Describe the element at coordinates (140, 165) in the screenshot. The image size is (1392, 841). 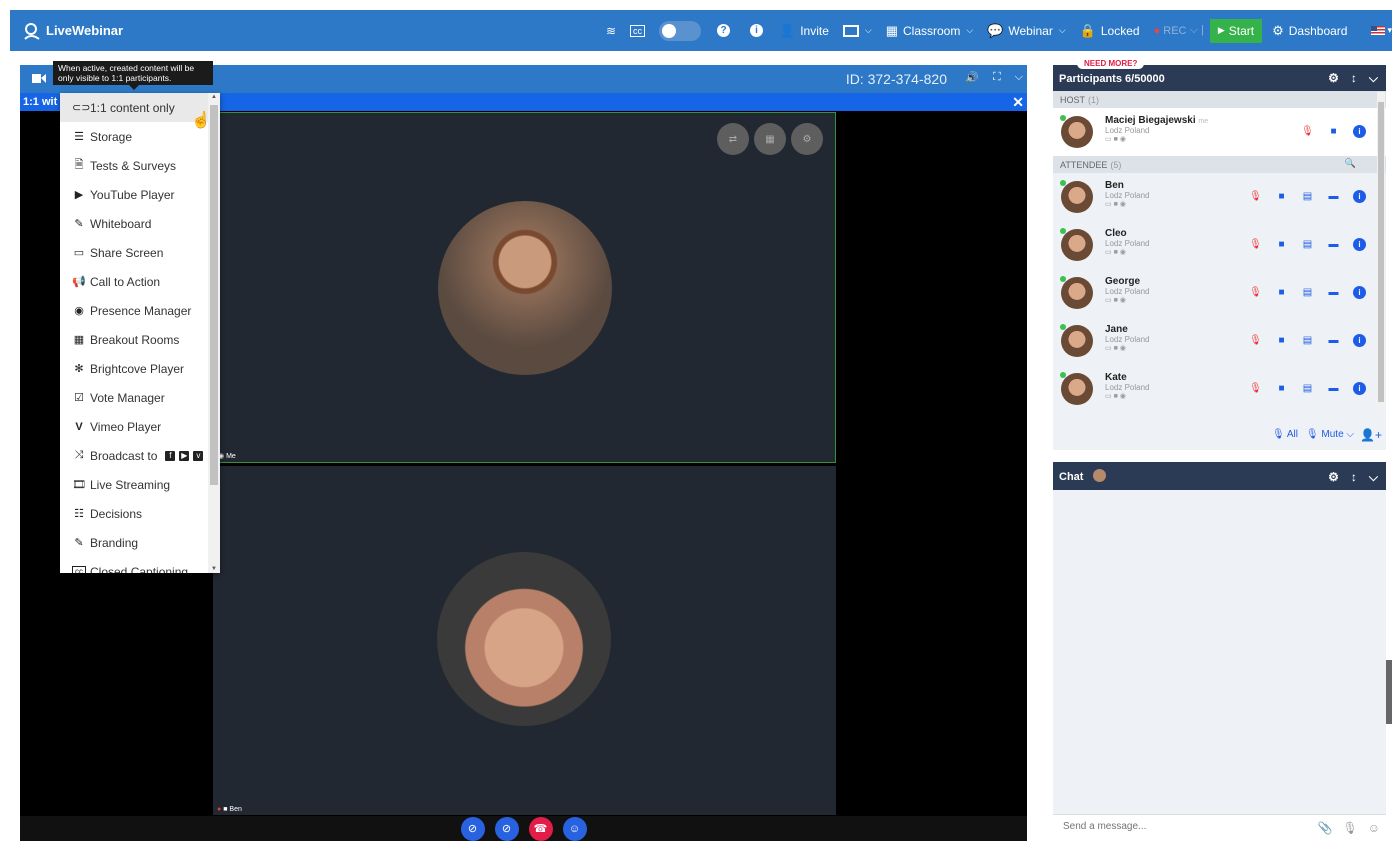
I see `menu-item-tests-surveys: 🗎 Tests & Surveys` at that location.